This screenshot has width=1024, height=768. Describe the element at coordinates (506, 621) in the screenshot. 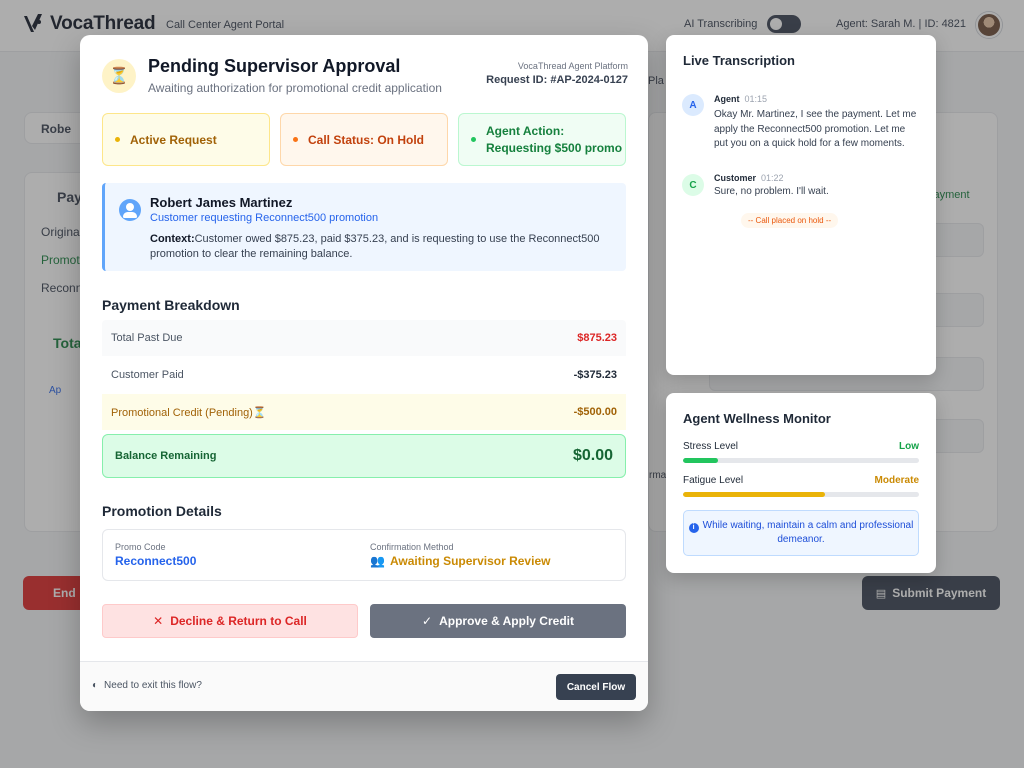

I see `approve-label: Approve & Apply Credit` at that location.